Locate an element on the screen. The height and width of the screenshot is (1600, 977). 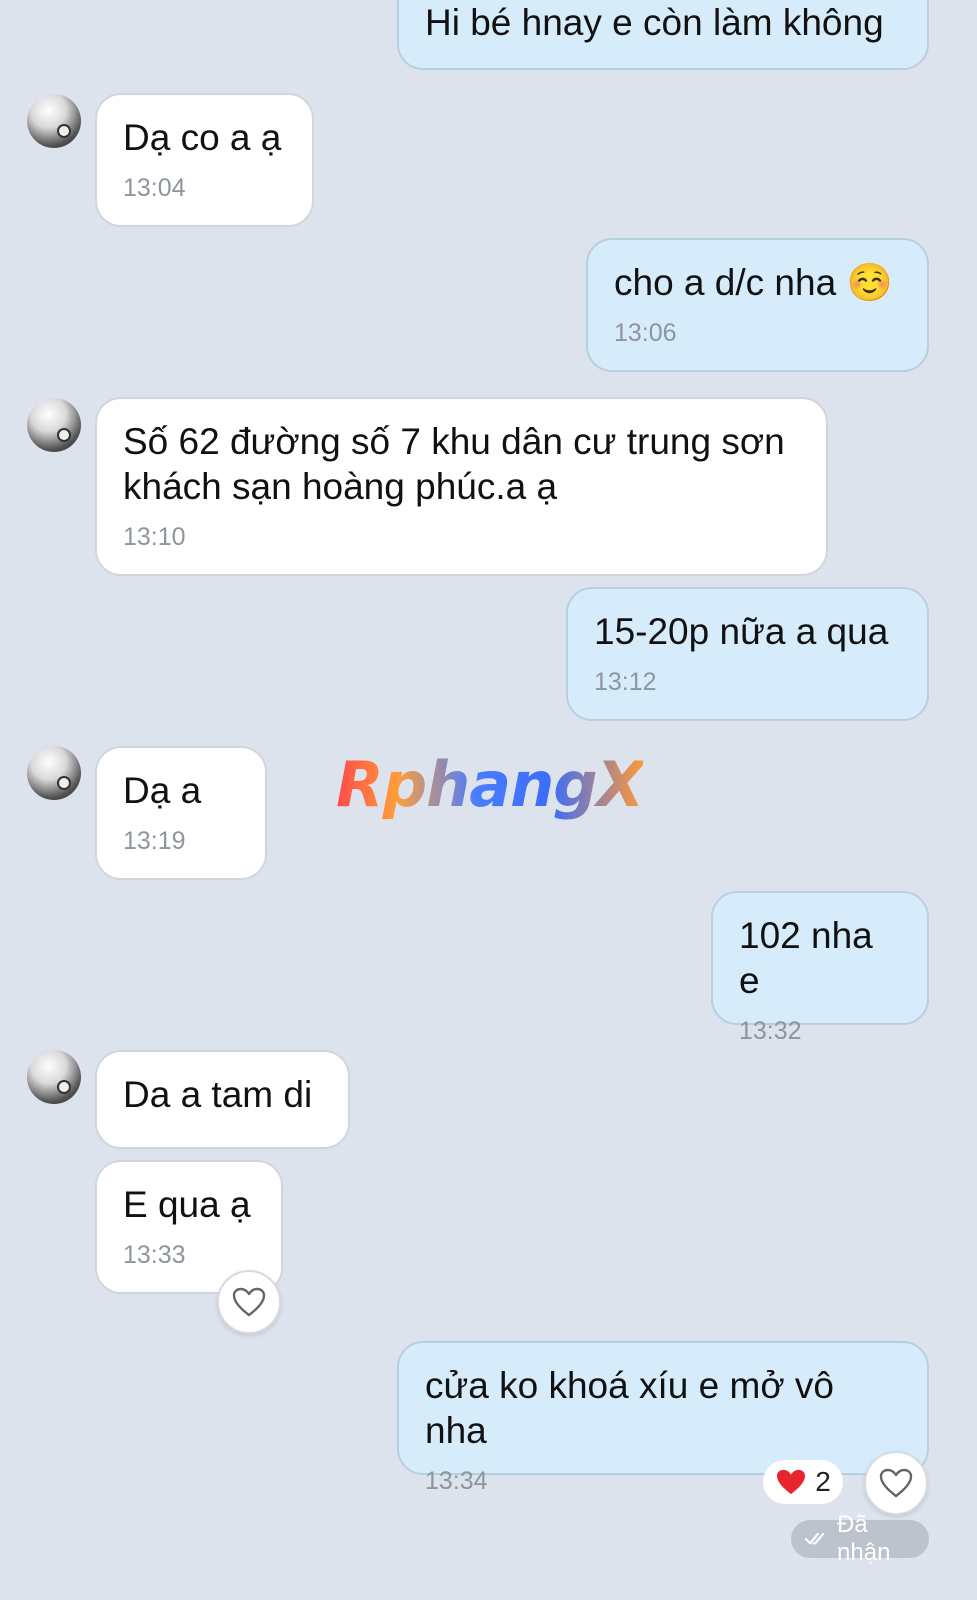
red-heart-icon is located at coordinates (791, 1482).